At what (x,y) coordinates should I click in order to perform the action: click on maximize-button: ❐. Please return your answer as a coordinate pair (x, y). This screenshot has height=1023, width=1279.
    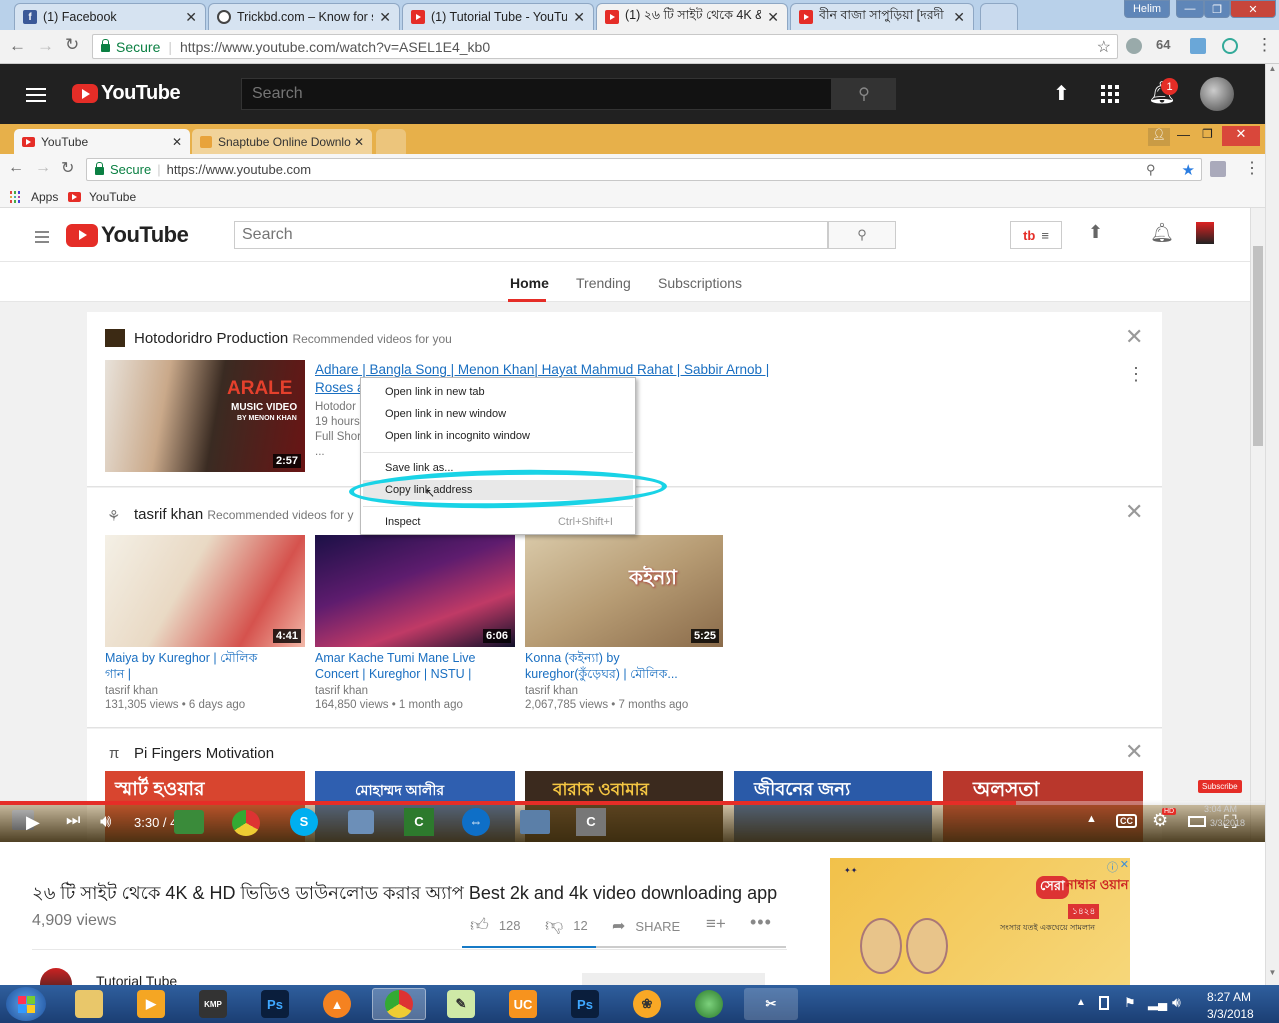
    Looking at the image, I should click on (1217, 9).